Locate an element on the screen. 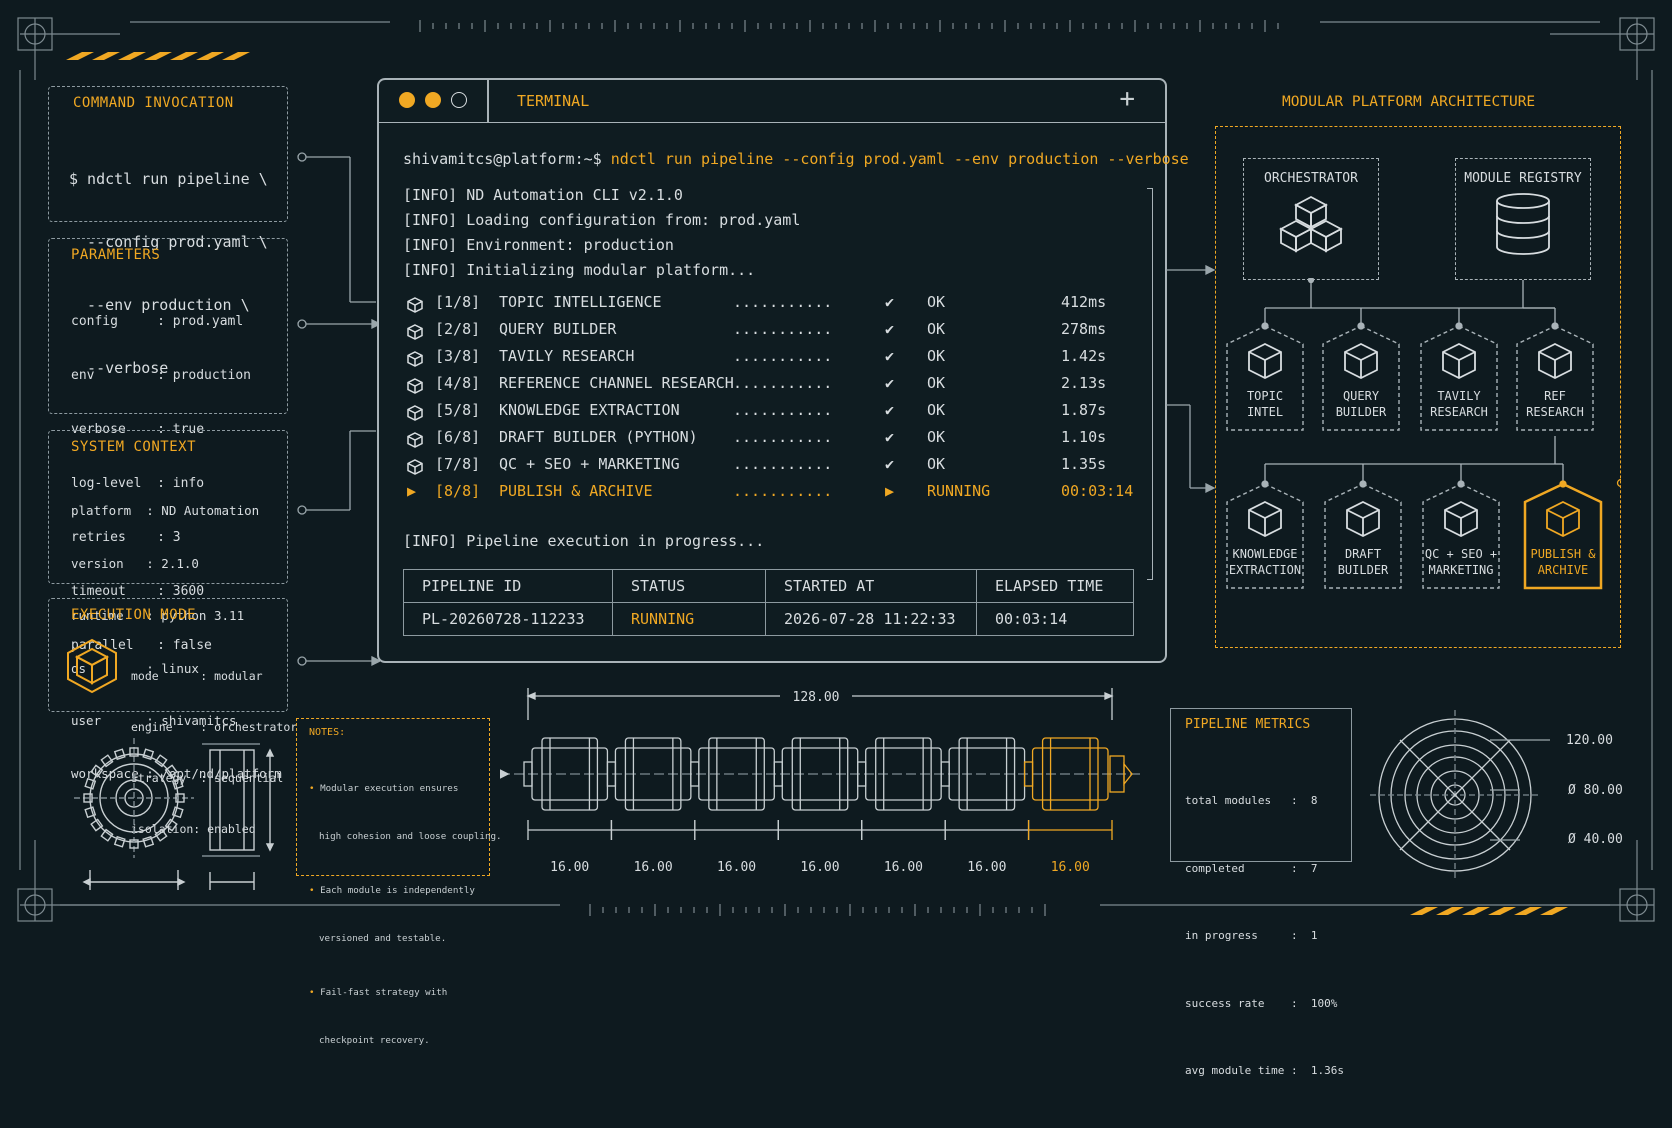 This screenshot has height=1128, width=1672. radial-leaders is located at coordinates (1505, 790).